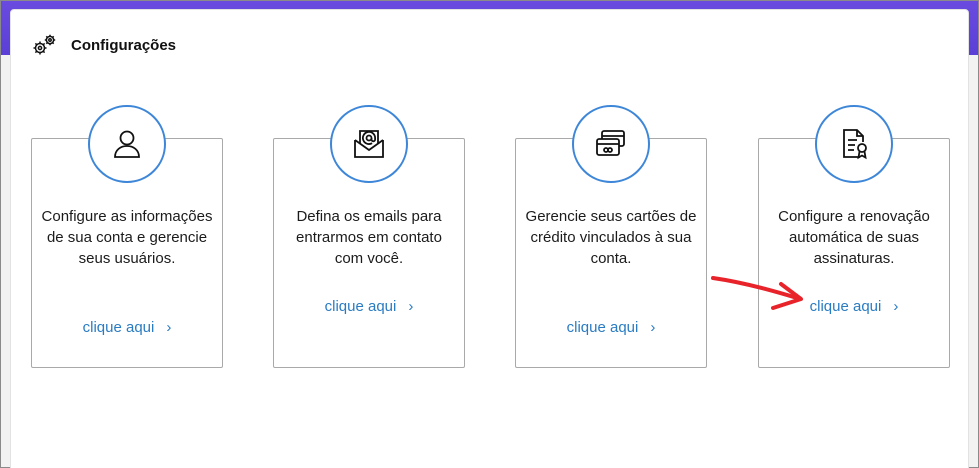 The image size is (979, 468). What do you see at coordinates (757, 293) in the screenshot?
I see `annotation-arrow-icon` at bounding box center [757, 293].